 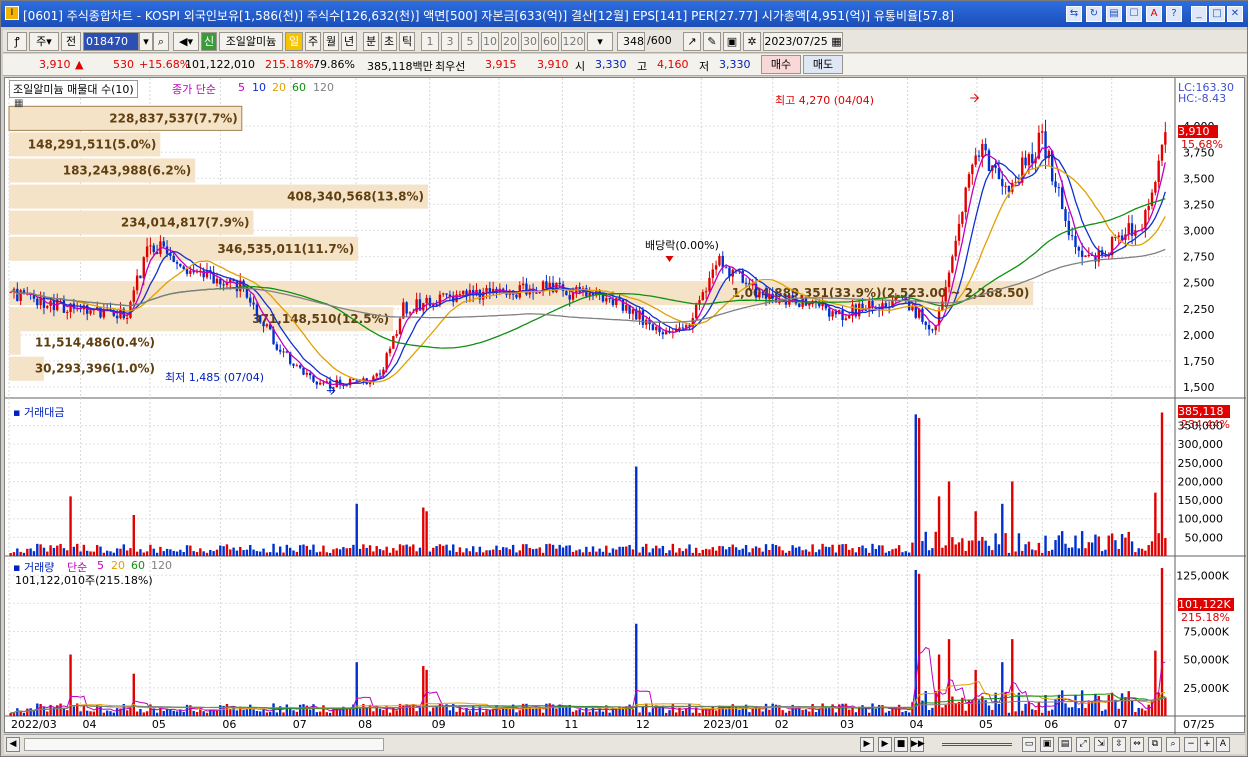 I want to click on period-day: 일, so click(x=294, y=41).